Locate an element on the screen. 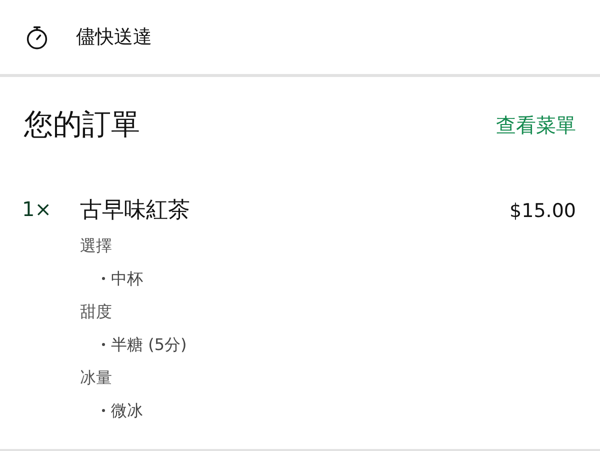  order-title: 您的訂單 is located at coordinates (82, 124).